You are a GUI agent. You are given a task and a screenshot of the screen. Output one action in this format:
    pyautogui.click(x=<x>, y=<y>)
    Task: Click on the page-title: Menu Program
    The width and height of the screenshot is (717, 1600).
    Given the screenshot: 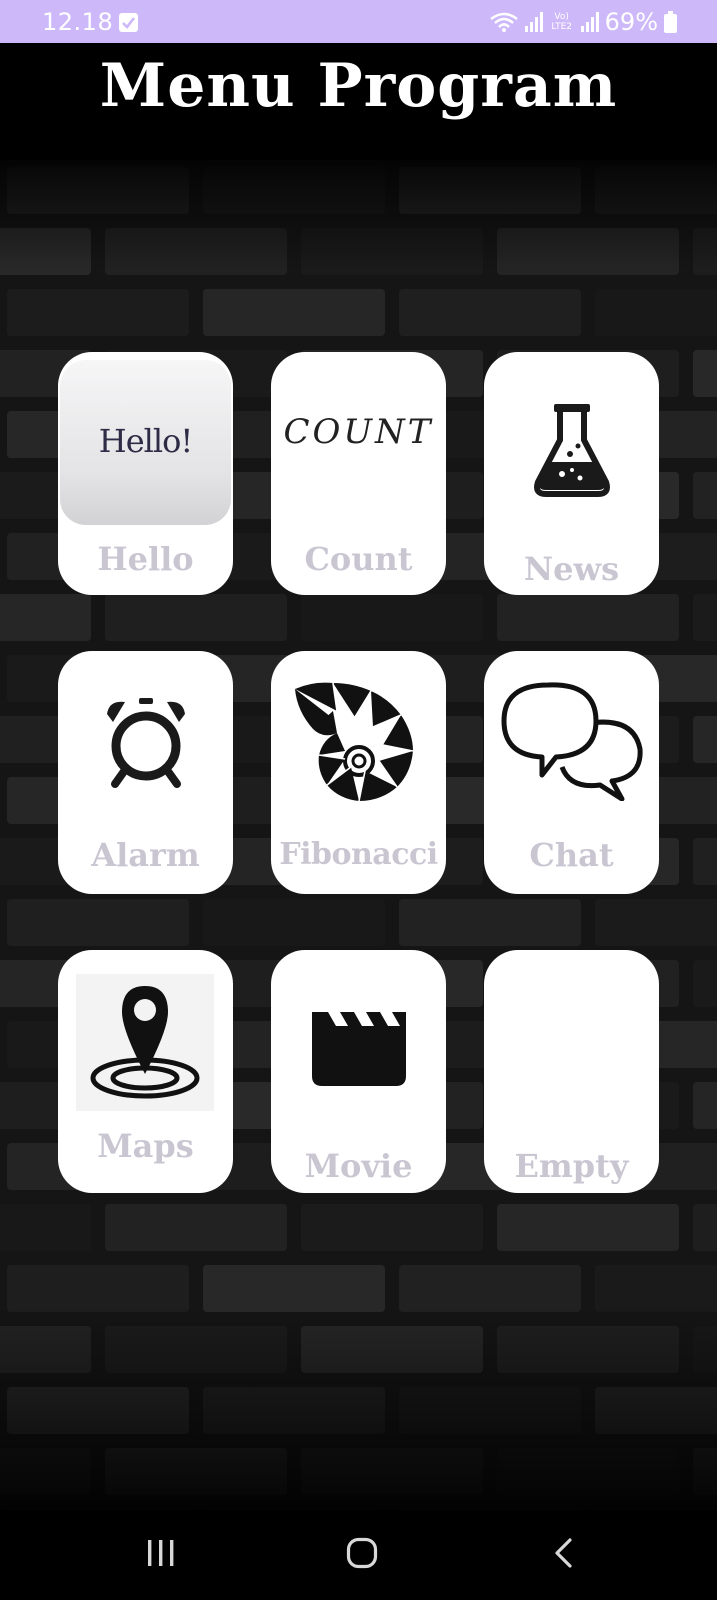 What is the action you would take?
    pyautogui.click(x=358, y=86)
    